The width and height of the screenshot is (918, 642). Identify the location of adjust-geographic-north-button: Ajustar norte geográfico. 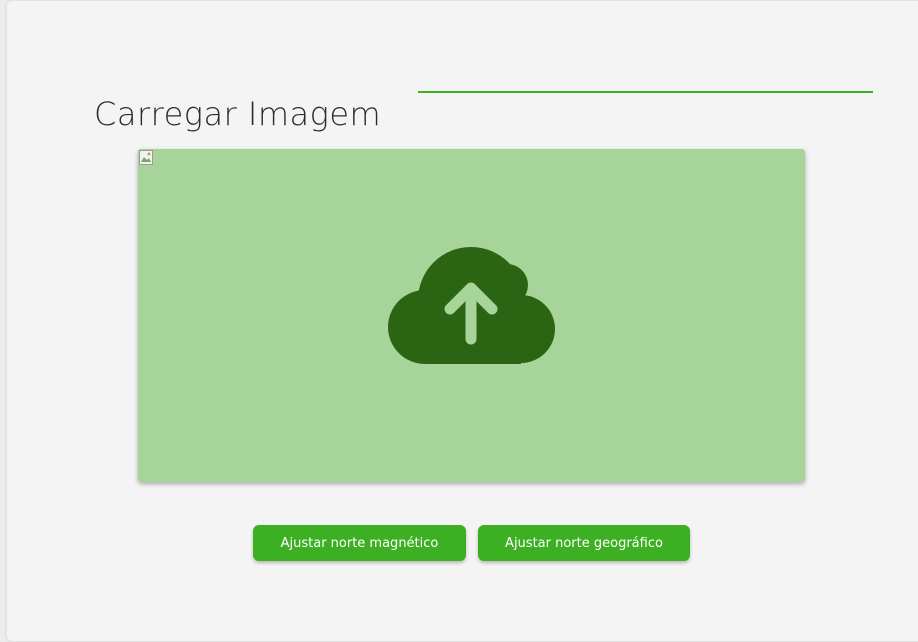
(584, 543).